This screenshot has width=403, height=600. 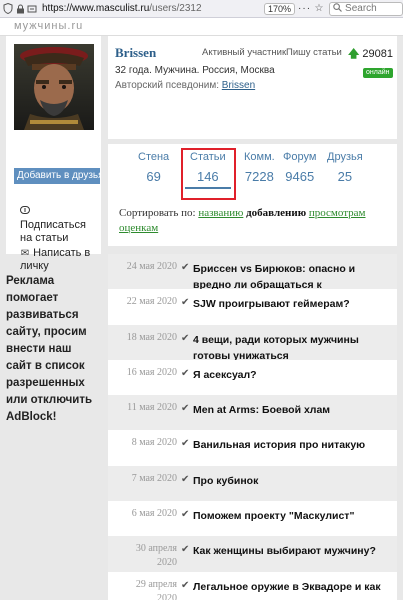 I want to click on site-header: мужчины.ru, so click(x=201, y=27).